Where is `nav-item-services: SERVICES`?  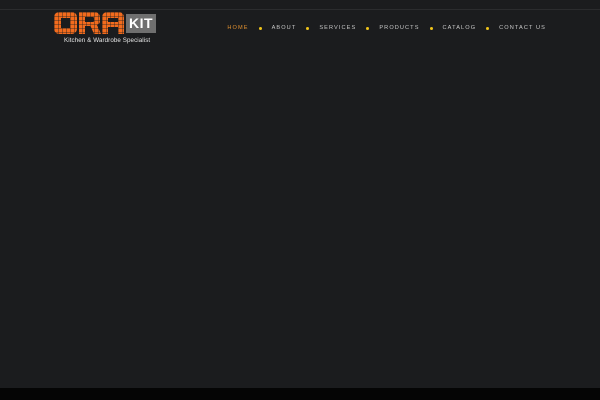
nav-item-services: SERVICES is located at coordinates (349, 28).